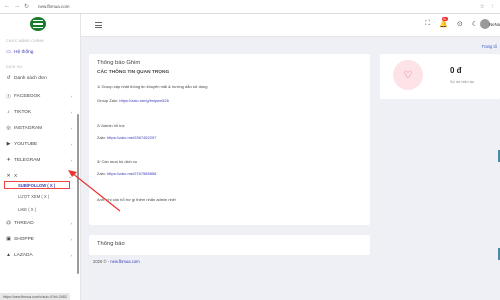 The height and width of the screenshot is (300, 500). What do you see at coordinates (98, 26) in the screenshot?
I see `menu-toggle-icon` at bounding box center [98, 26].